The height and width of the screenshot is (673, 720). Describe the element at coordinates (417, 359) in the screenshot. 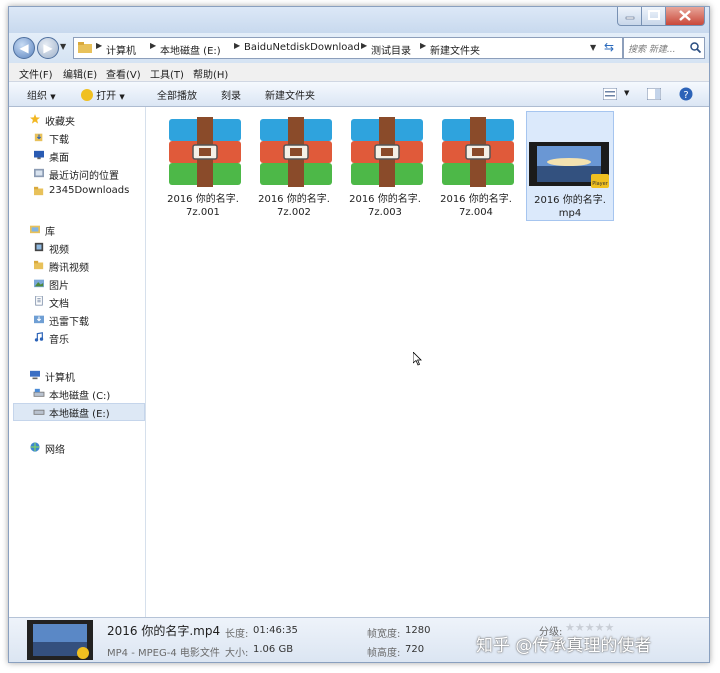

I see `mouse-cursor-icon` at that location.